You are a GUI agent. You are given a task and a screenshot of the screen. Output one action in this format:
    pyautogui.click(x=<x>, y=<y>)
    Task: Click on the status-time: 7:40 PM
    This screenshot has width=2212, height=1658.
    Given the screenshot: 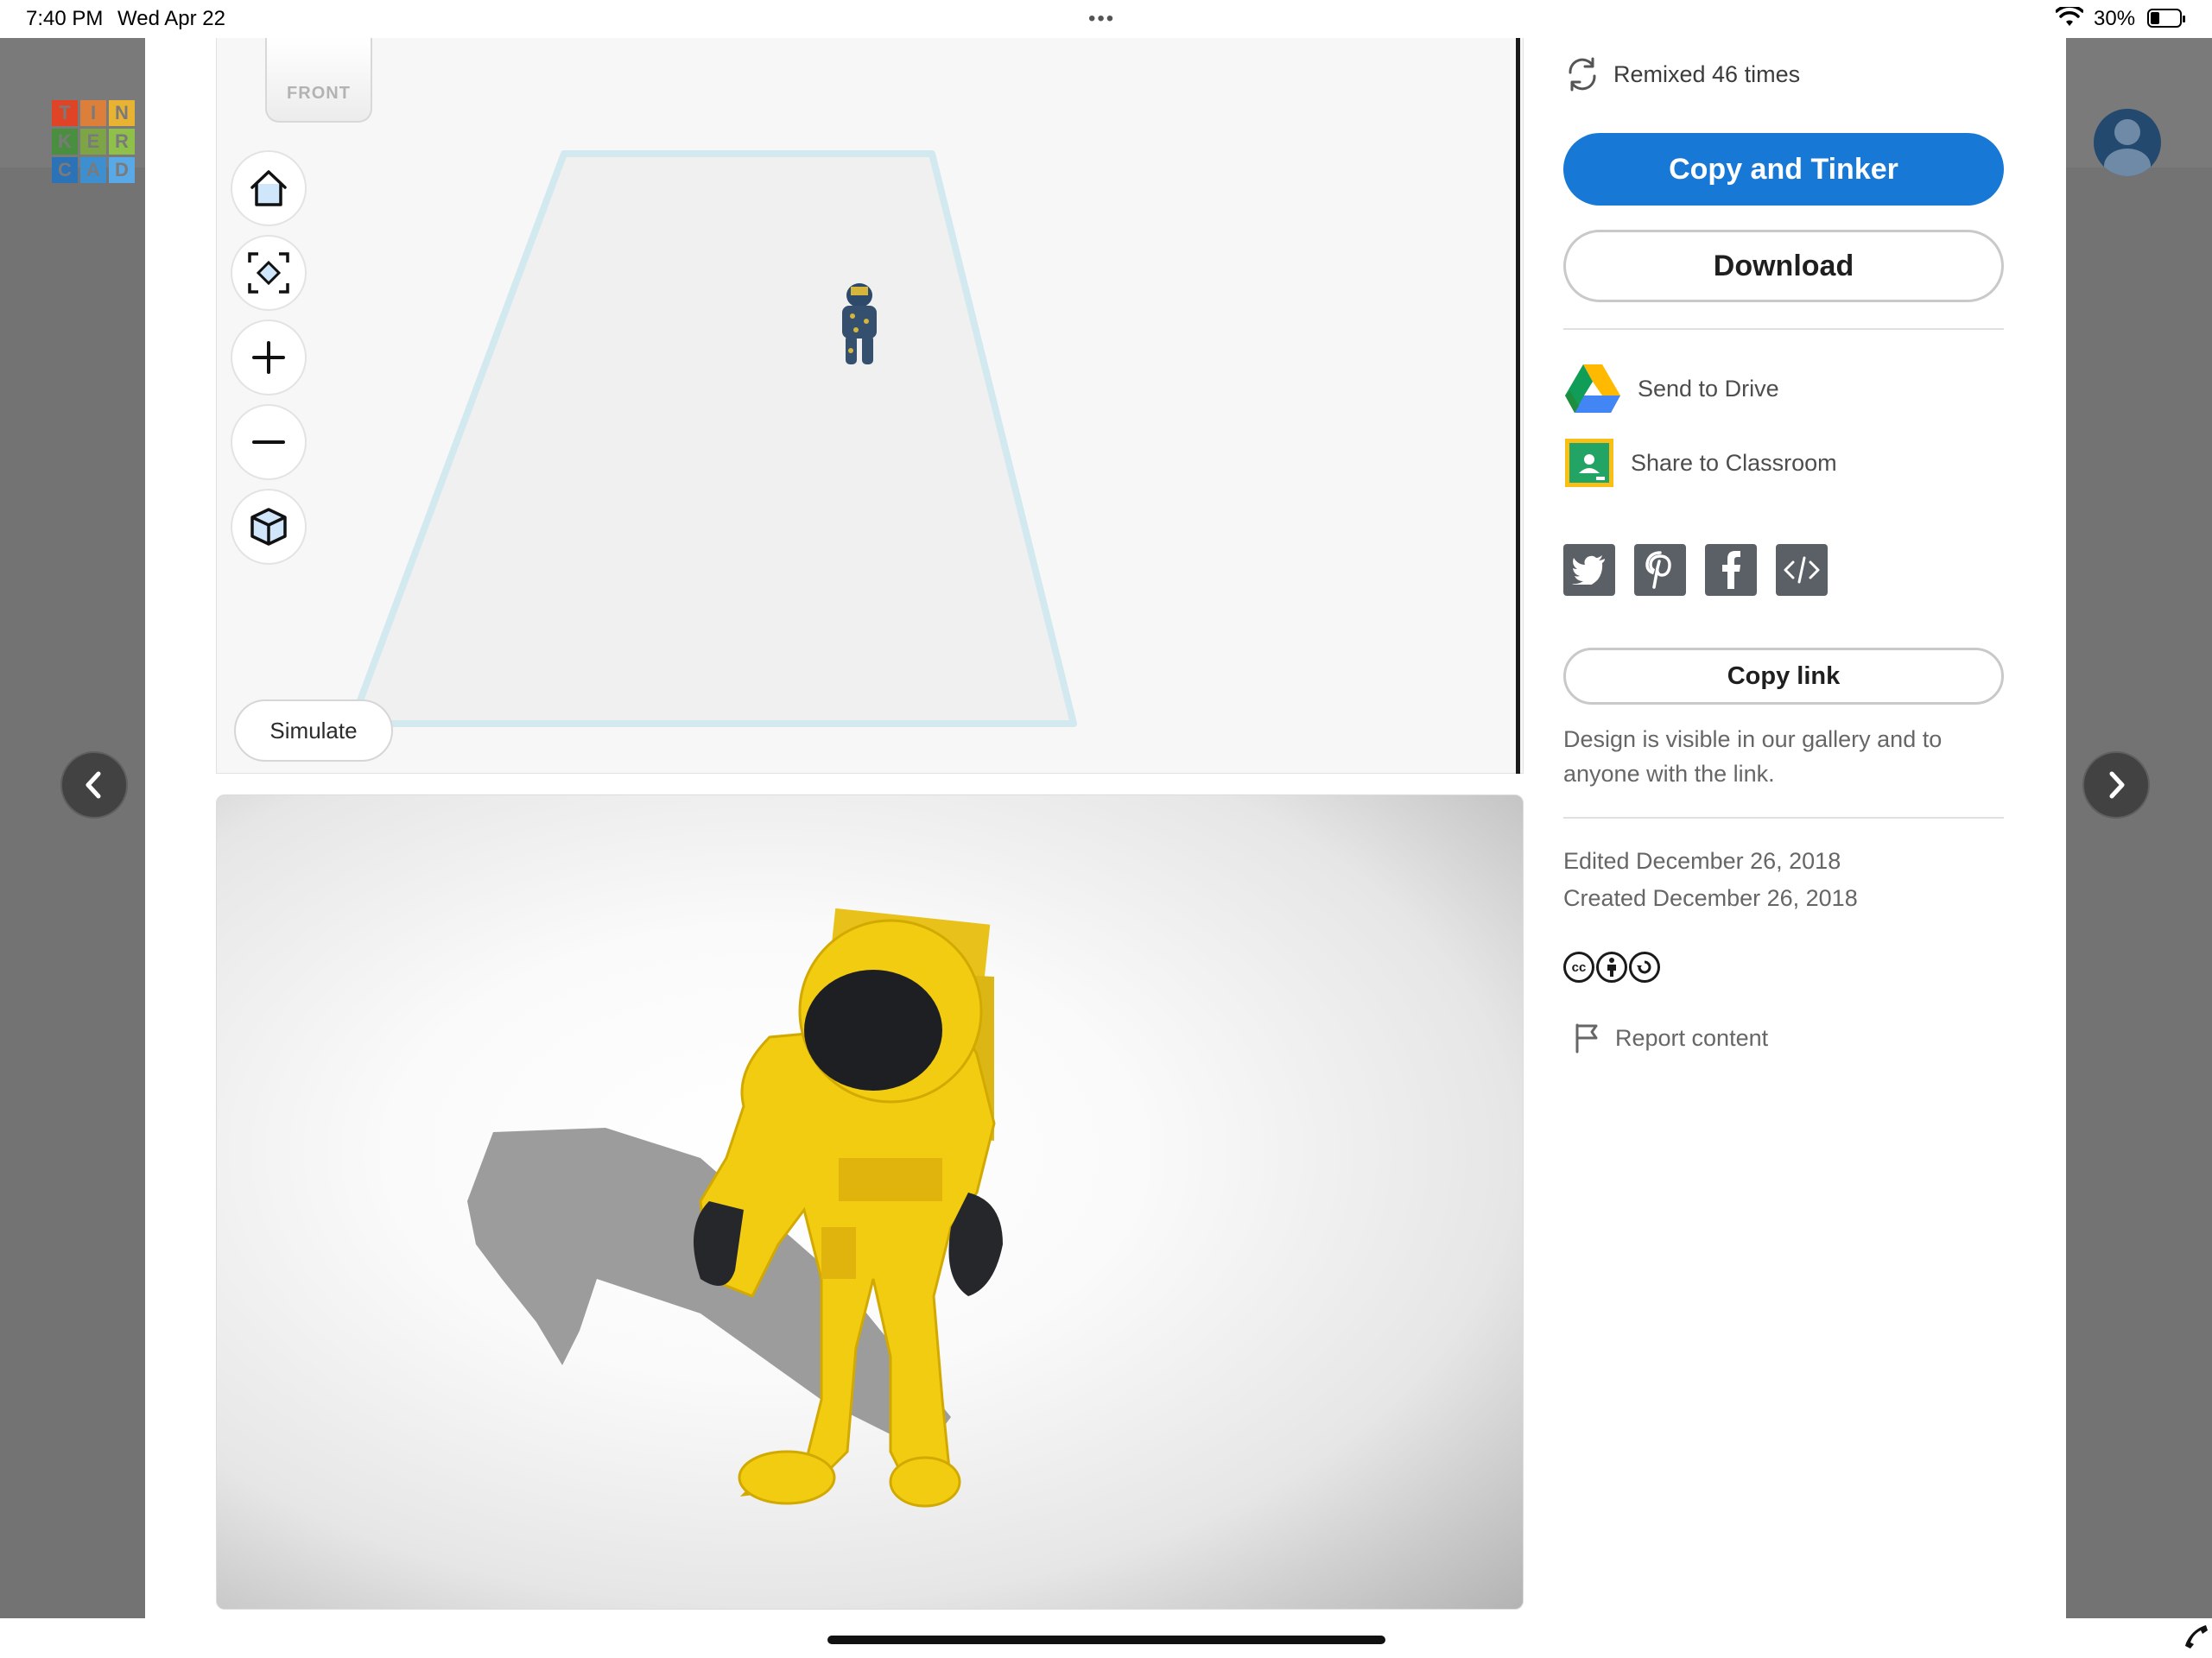 What is the action you would take?
    pyautogui.click(x=65, y=18)
    